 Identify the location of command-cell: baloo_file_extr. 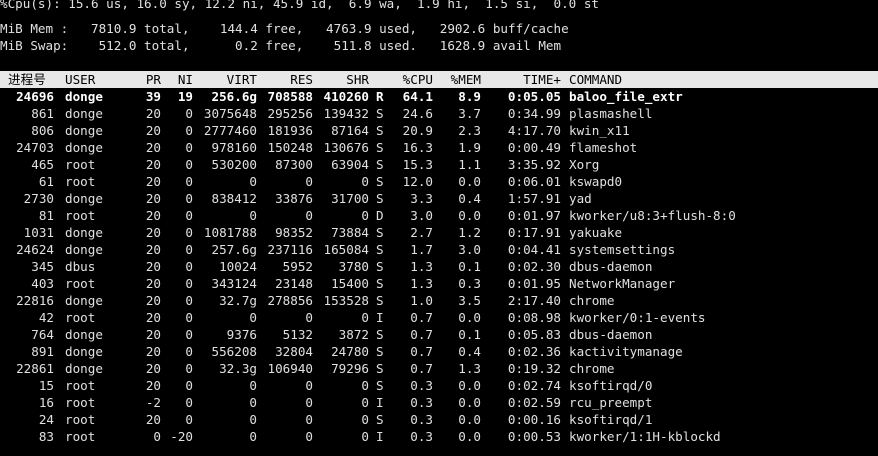
(626, 96).